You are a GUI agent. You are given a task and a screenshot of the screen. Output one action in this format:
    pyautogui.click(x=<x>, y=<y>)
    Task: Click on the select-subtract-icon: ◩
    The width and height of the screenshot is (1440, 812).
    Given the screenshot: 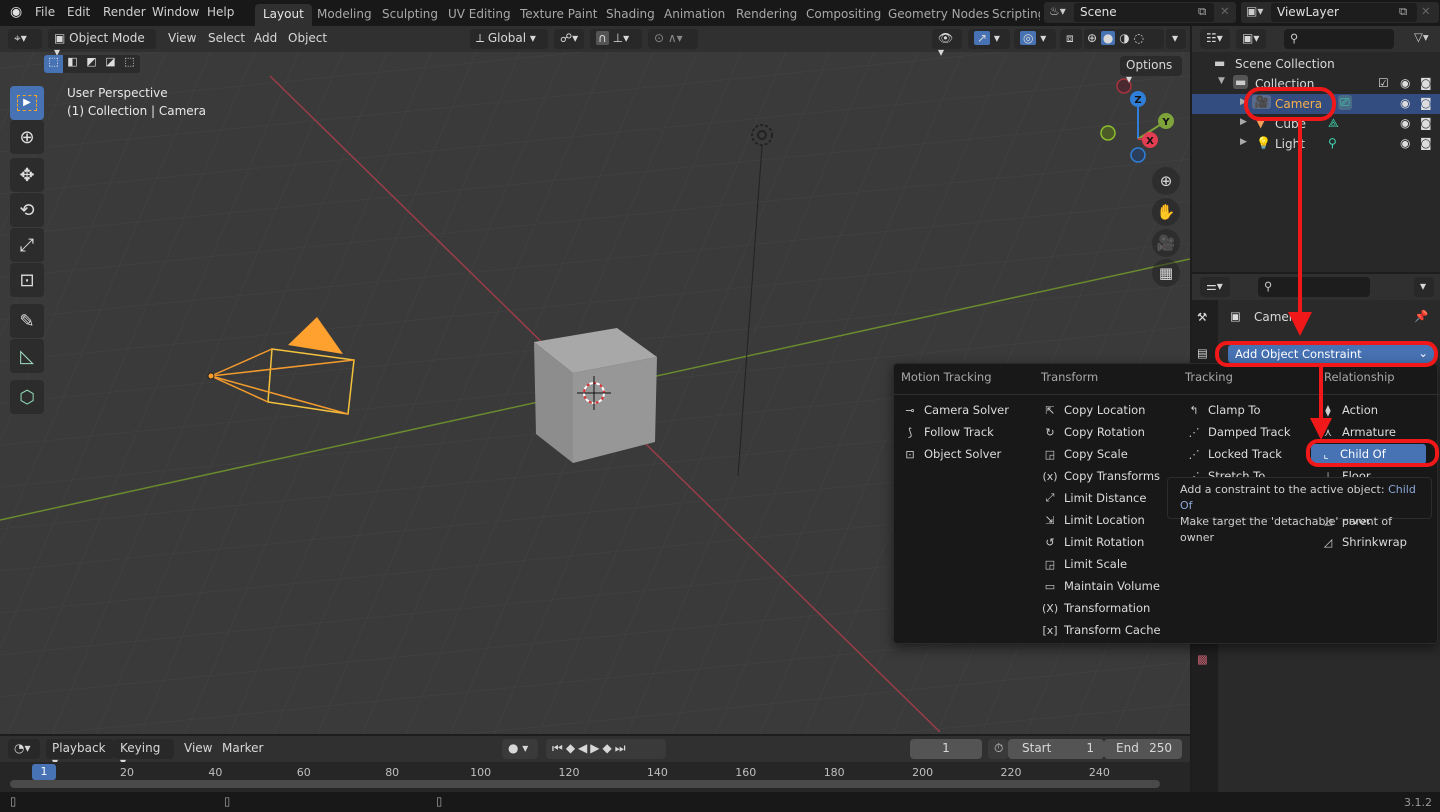 What is the action you would take?
    pyautogui.click(x=91, y=64)
    